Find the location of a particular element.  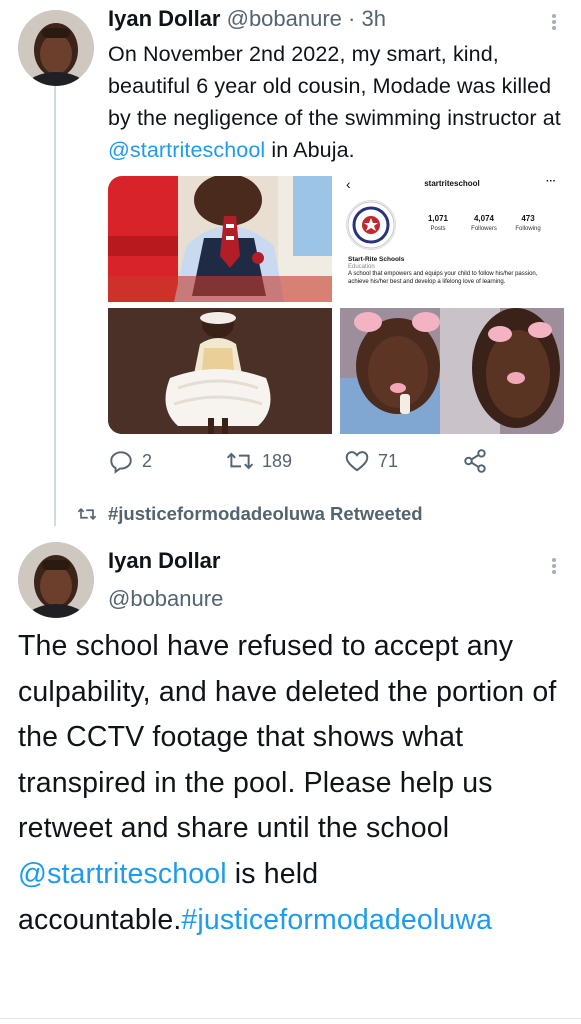

ig-stat-posts: 1,071 Posts is located at coordinates (438, 223).